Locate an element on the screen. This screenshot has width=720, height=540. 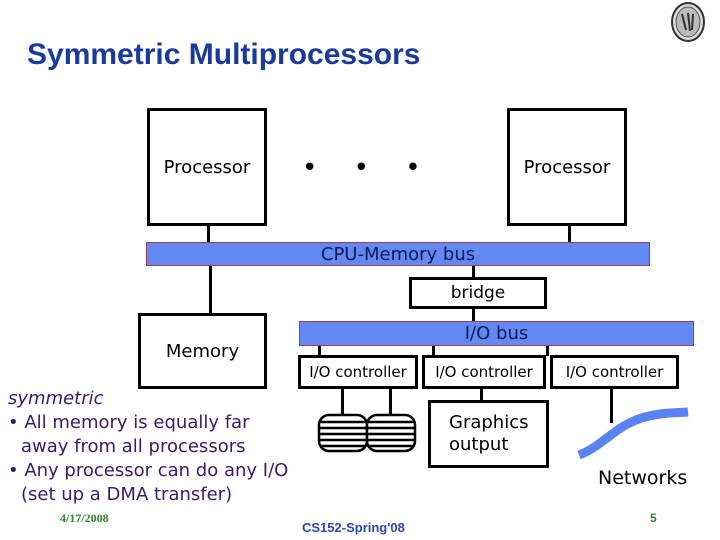
networks-label: Networks is located at coordinates (643, 478).